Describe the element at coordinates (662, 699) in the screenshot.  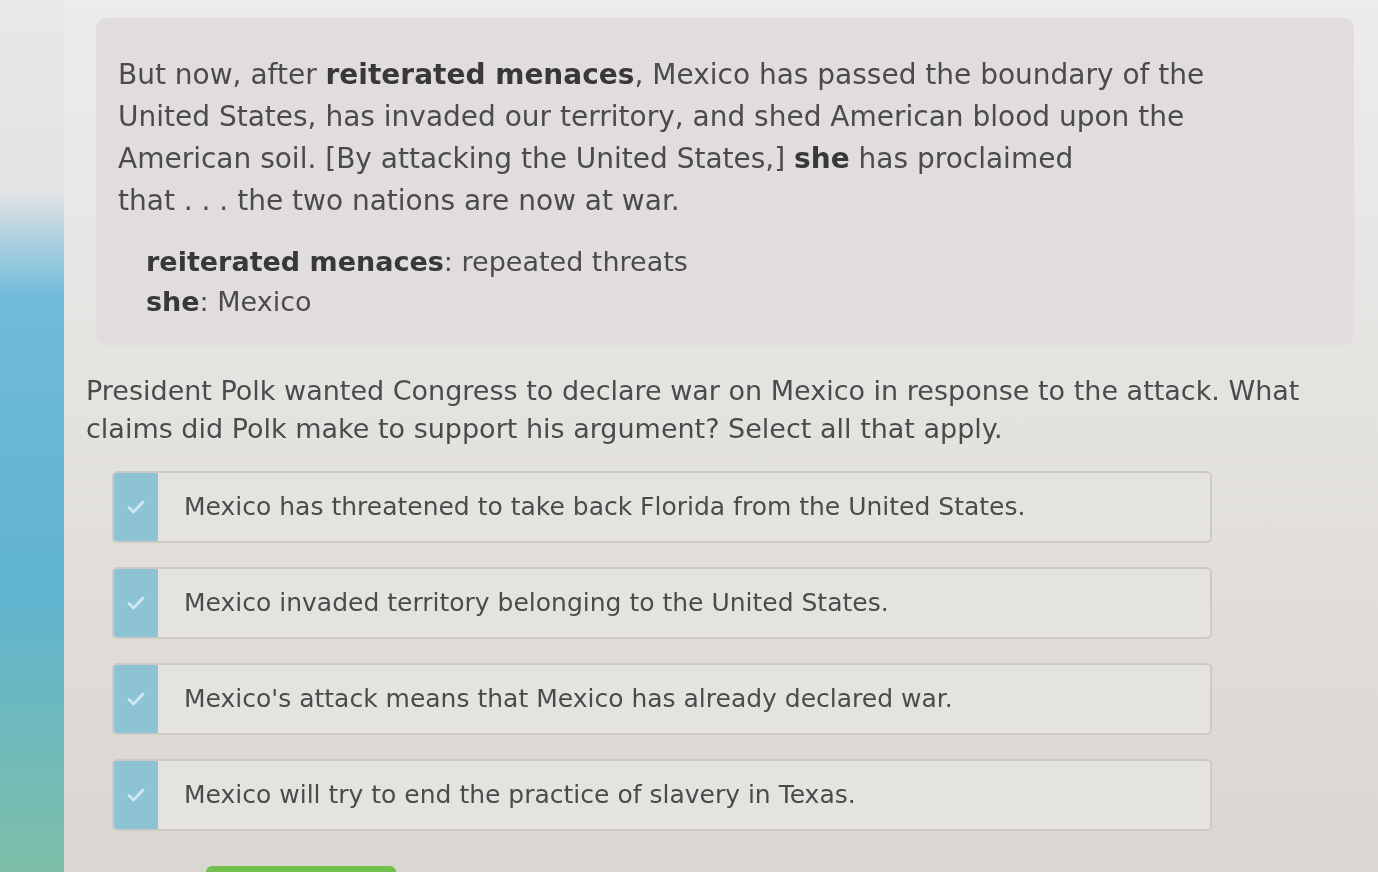
I see `answer-option: Mexico's attack means that Mexico has already declared war.` at that location.